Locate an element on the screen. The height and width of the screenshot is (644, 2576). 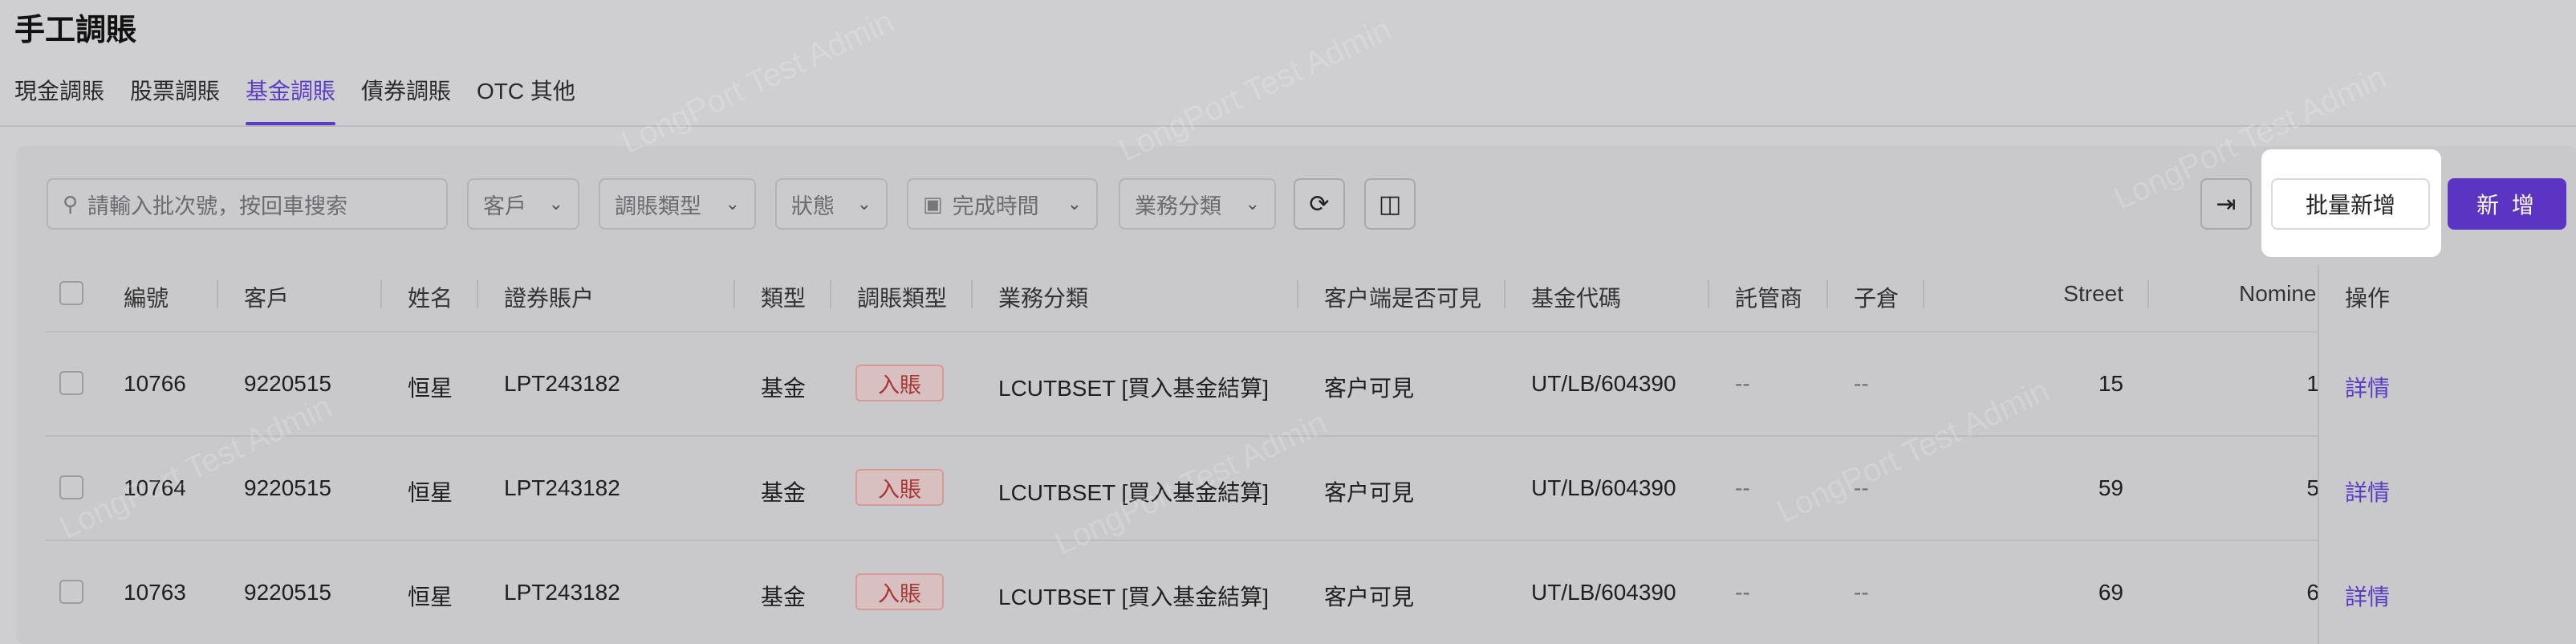
calendar-icon: ▣ is located at coordinates (933, 203).